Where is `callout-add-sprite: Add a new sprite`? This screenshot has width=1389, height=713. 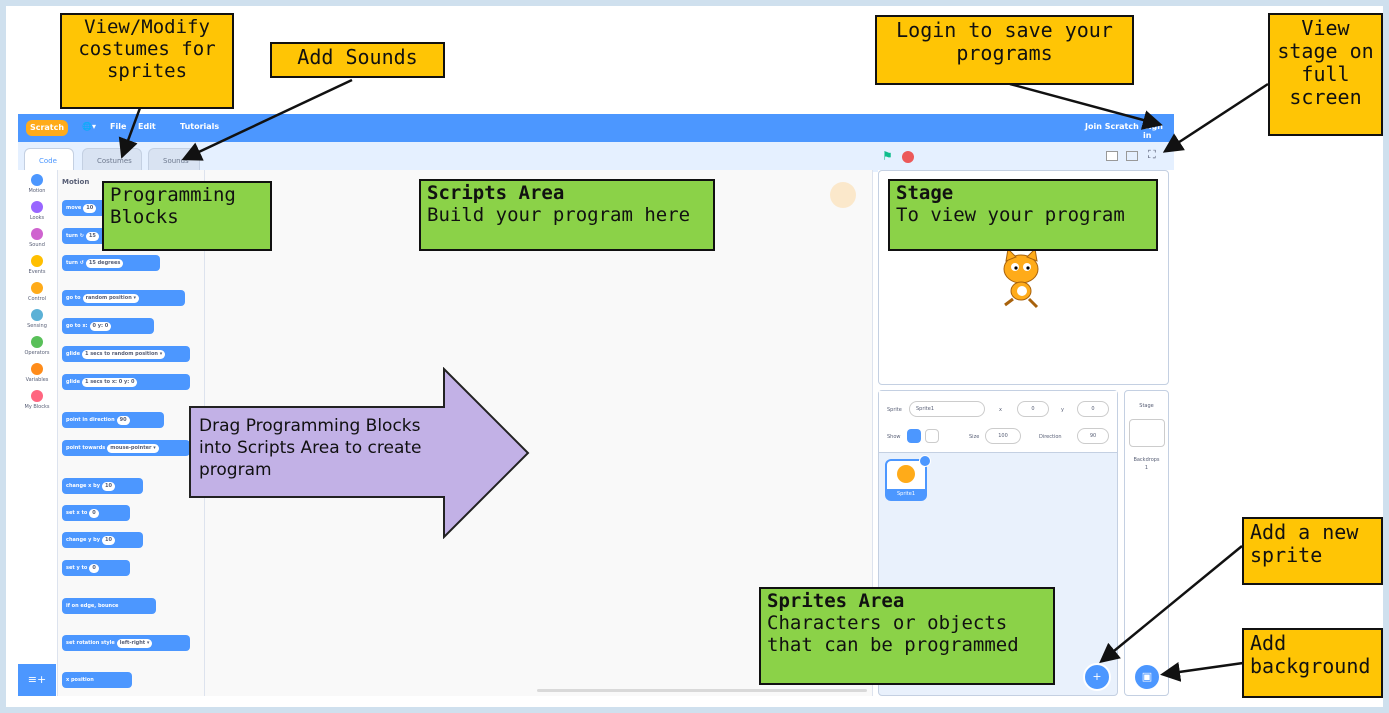 callout-add-sprite: Add a new sprite is located at coordinates (1312, 551).